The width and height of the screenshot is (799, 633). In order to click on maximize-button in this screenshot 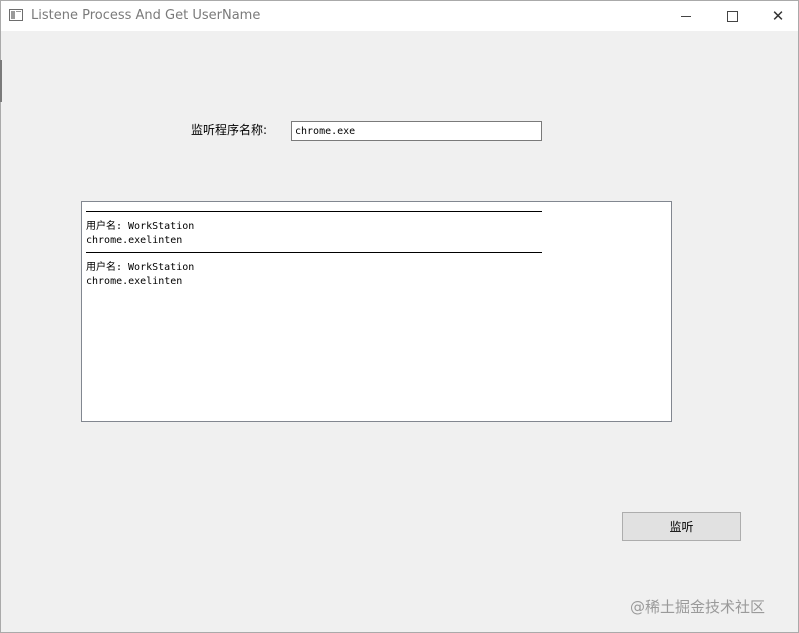, I will do `click(732, 16)`.